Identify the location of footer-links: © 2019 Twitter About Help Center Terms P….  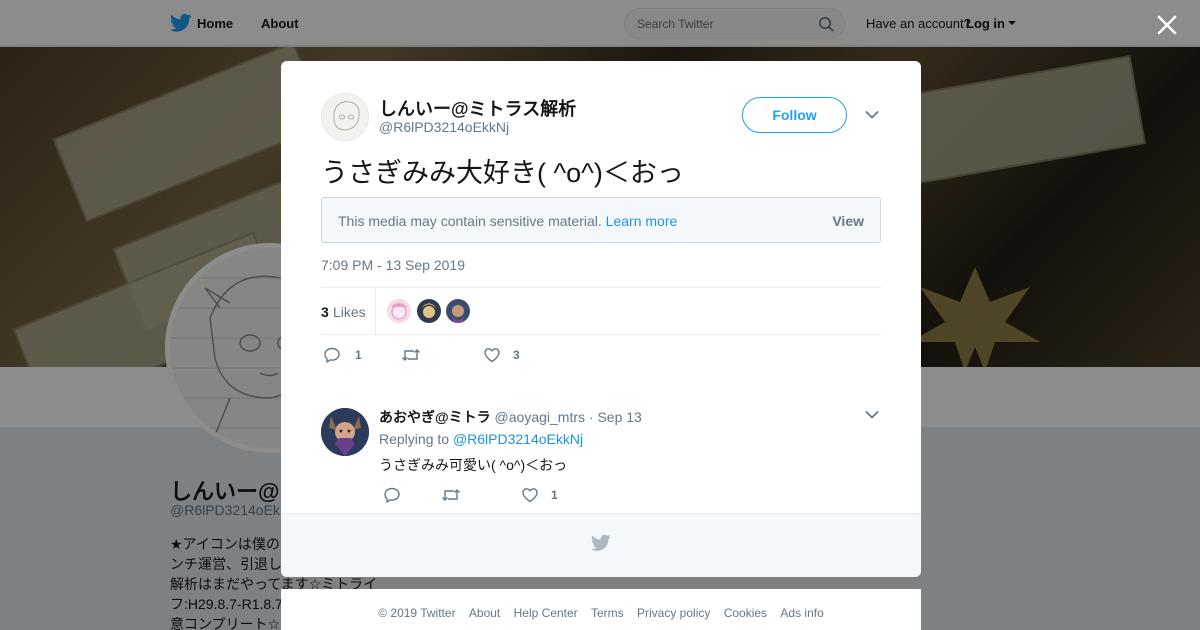
(601, 613).